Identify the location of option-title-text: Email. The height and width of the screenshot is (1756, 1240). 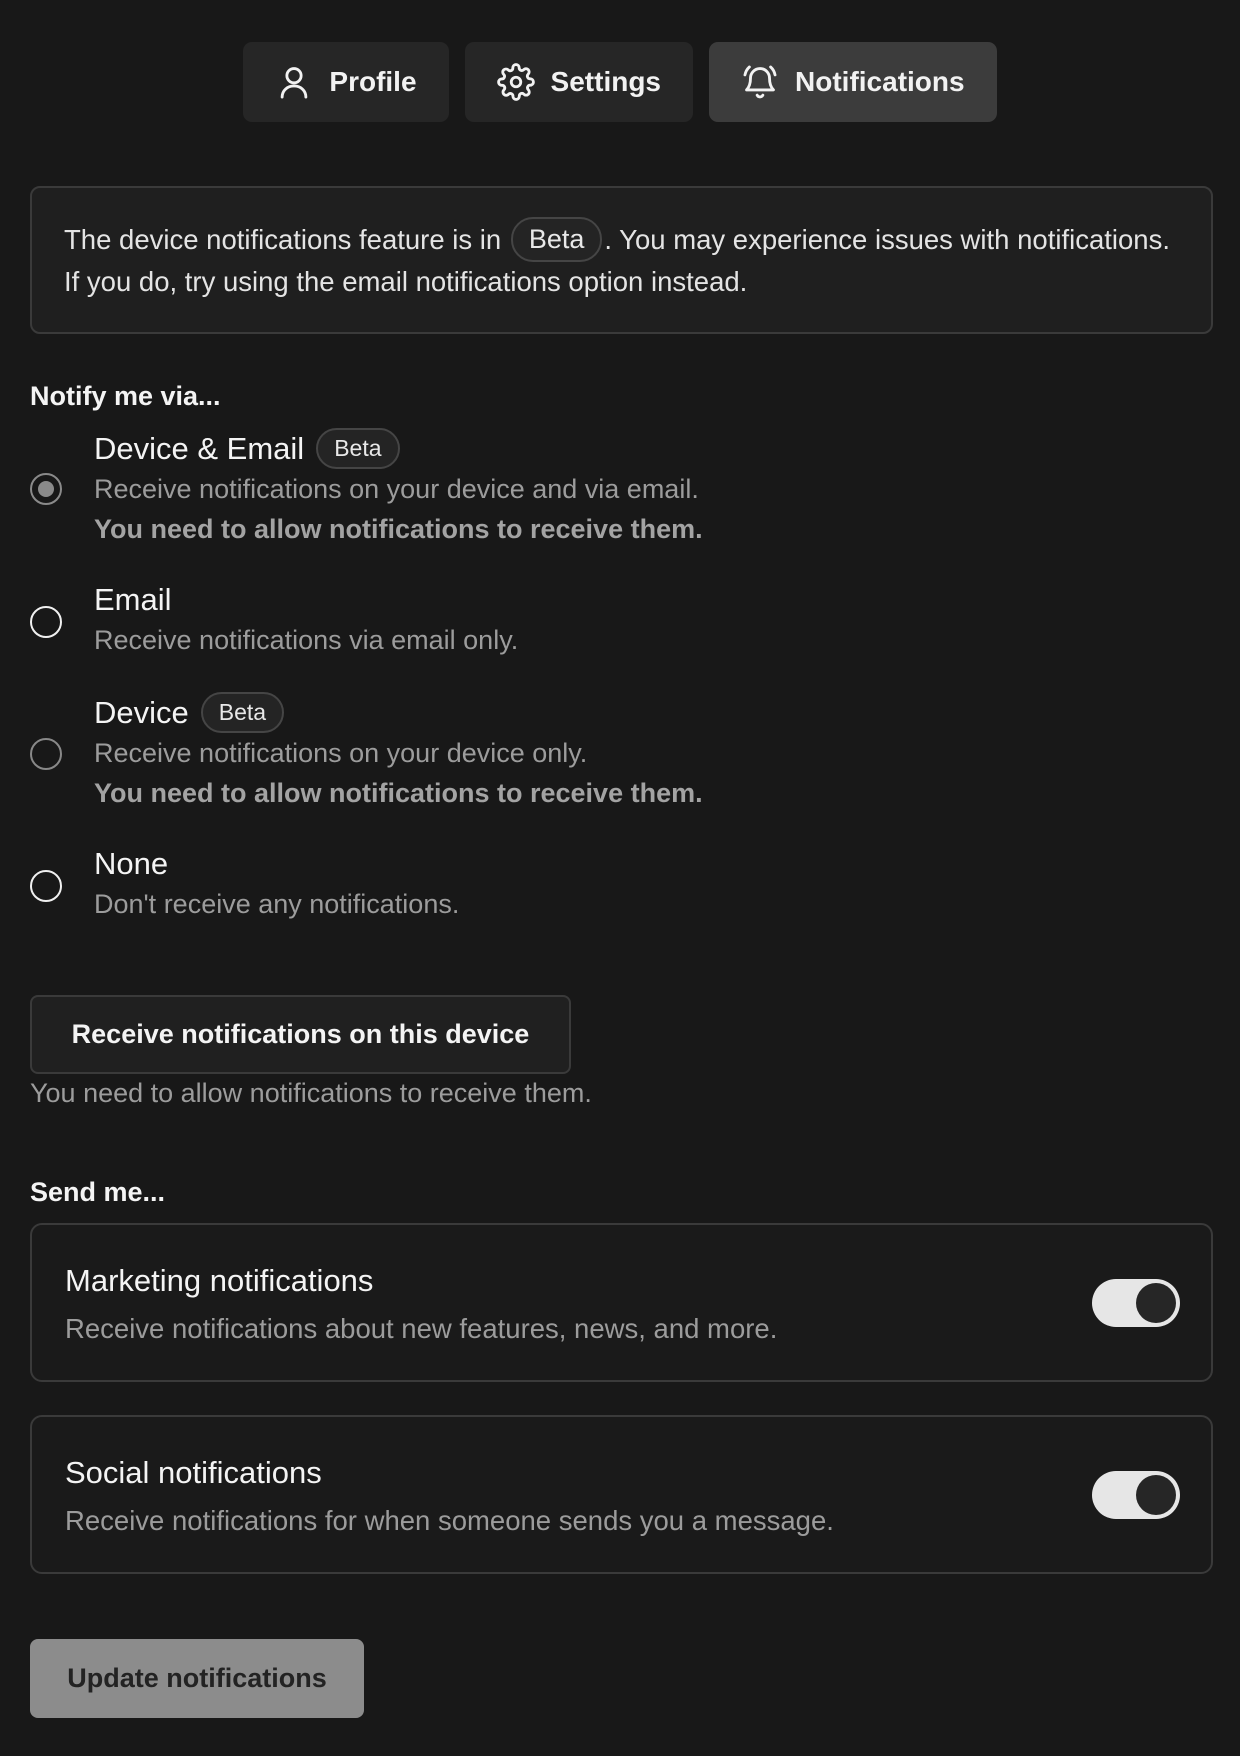
(133, 599).